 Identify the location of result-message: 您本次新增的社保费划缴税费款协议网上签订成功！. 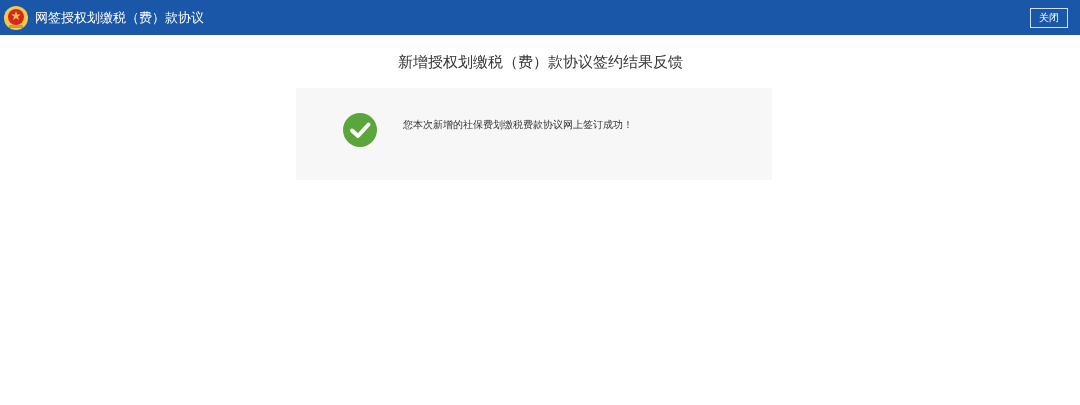
(518, 125).